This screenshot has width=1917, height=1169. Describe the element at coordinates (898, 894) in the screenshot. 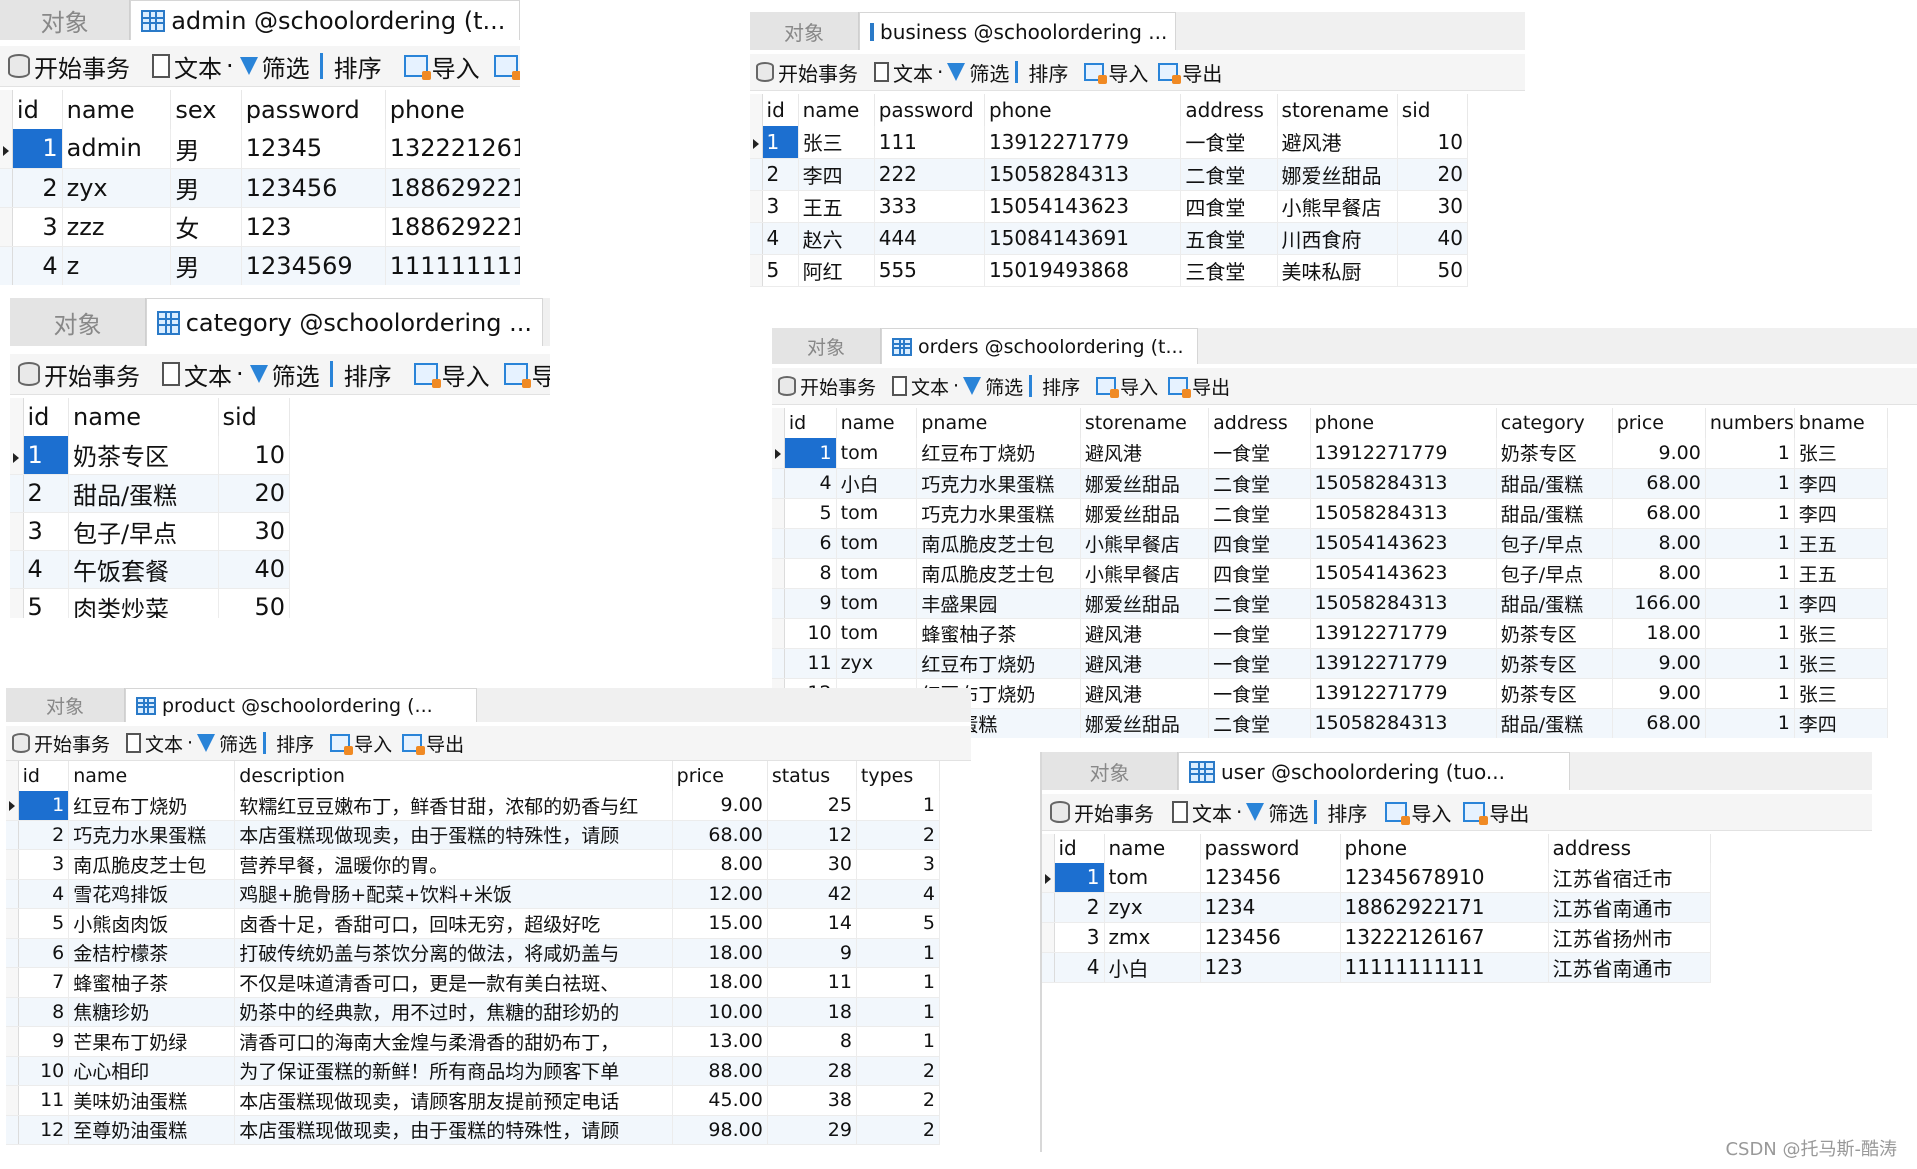

I see `cell-types: 4` at that location.